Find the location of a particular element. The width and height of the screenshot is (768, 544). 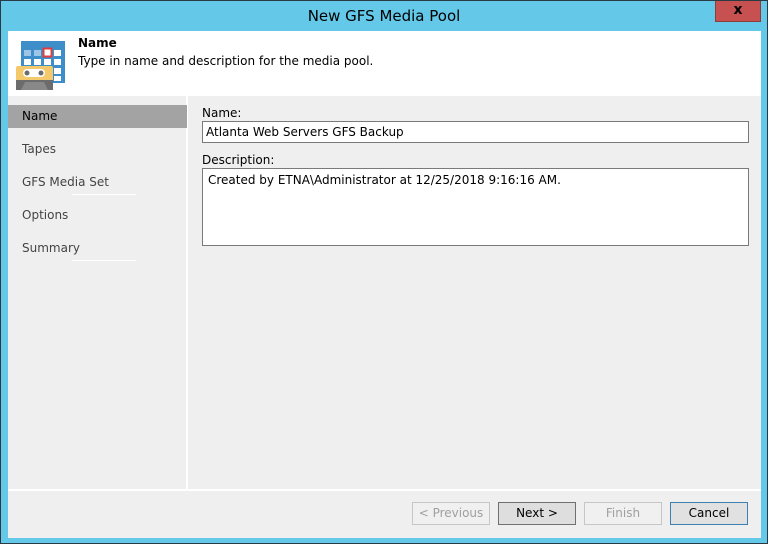

nav-step-tapes: Tapes is located at coordinates (97, 149).